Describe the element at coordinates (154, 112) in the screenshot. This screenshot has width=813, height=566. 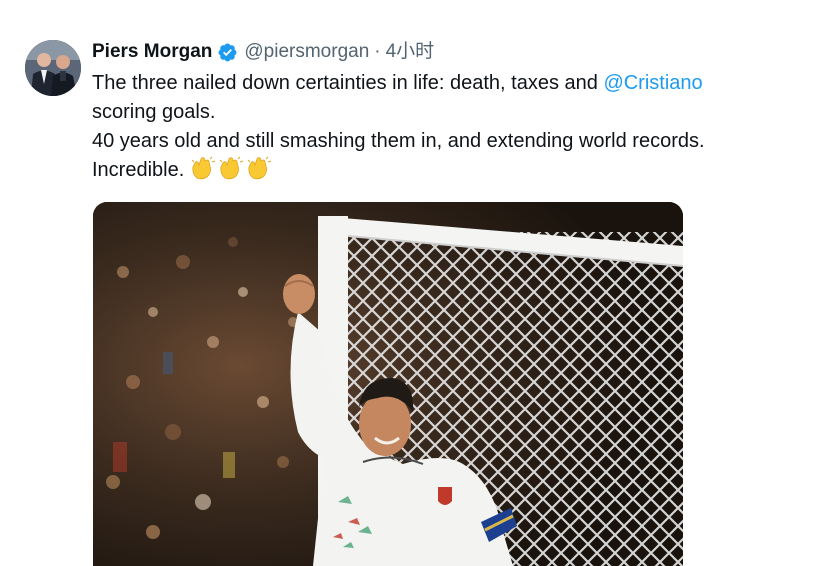
I see `tweet-text-line1-suffix: scoring goals.` at that location.